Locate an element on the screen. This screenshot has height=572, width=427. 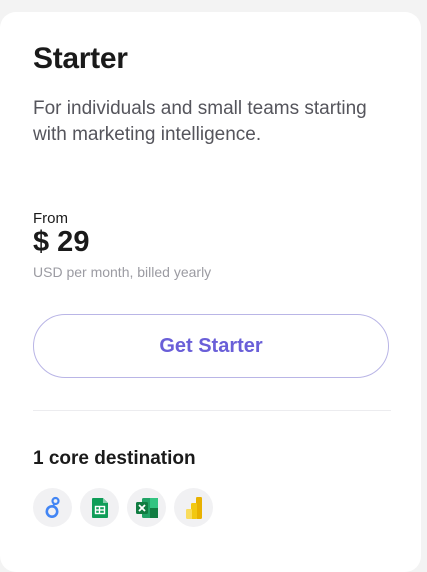
excel-icon is located at coordinates (146, 507).